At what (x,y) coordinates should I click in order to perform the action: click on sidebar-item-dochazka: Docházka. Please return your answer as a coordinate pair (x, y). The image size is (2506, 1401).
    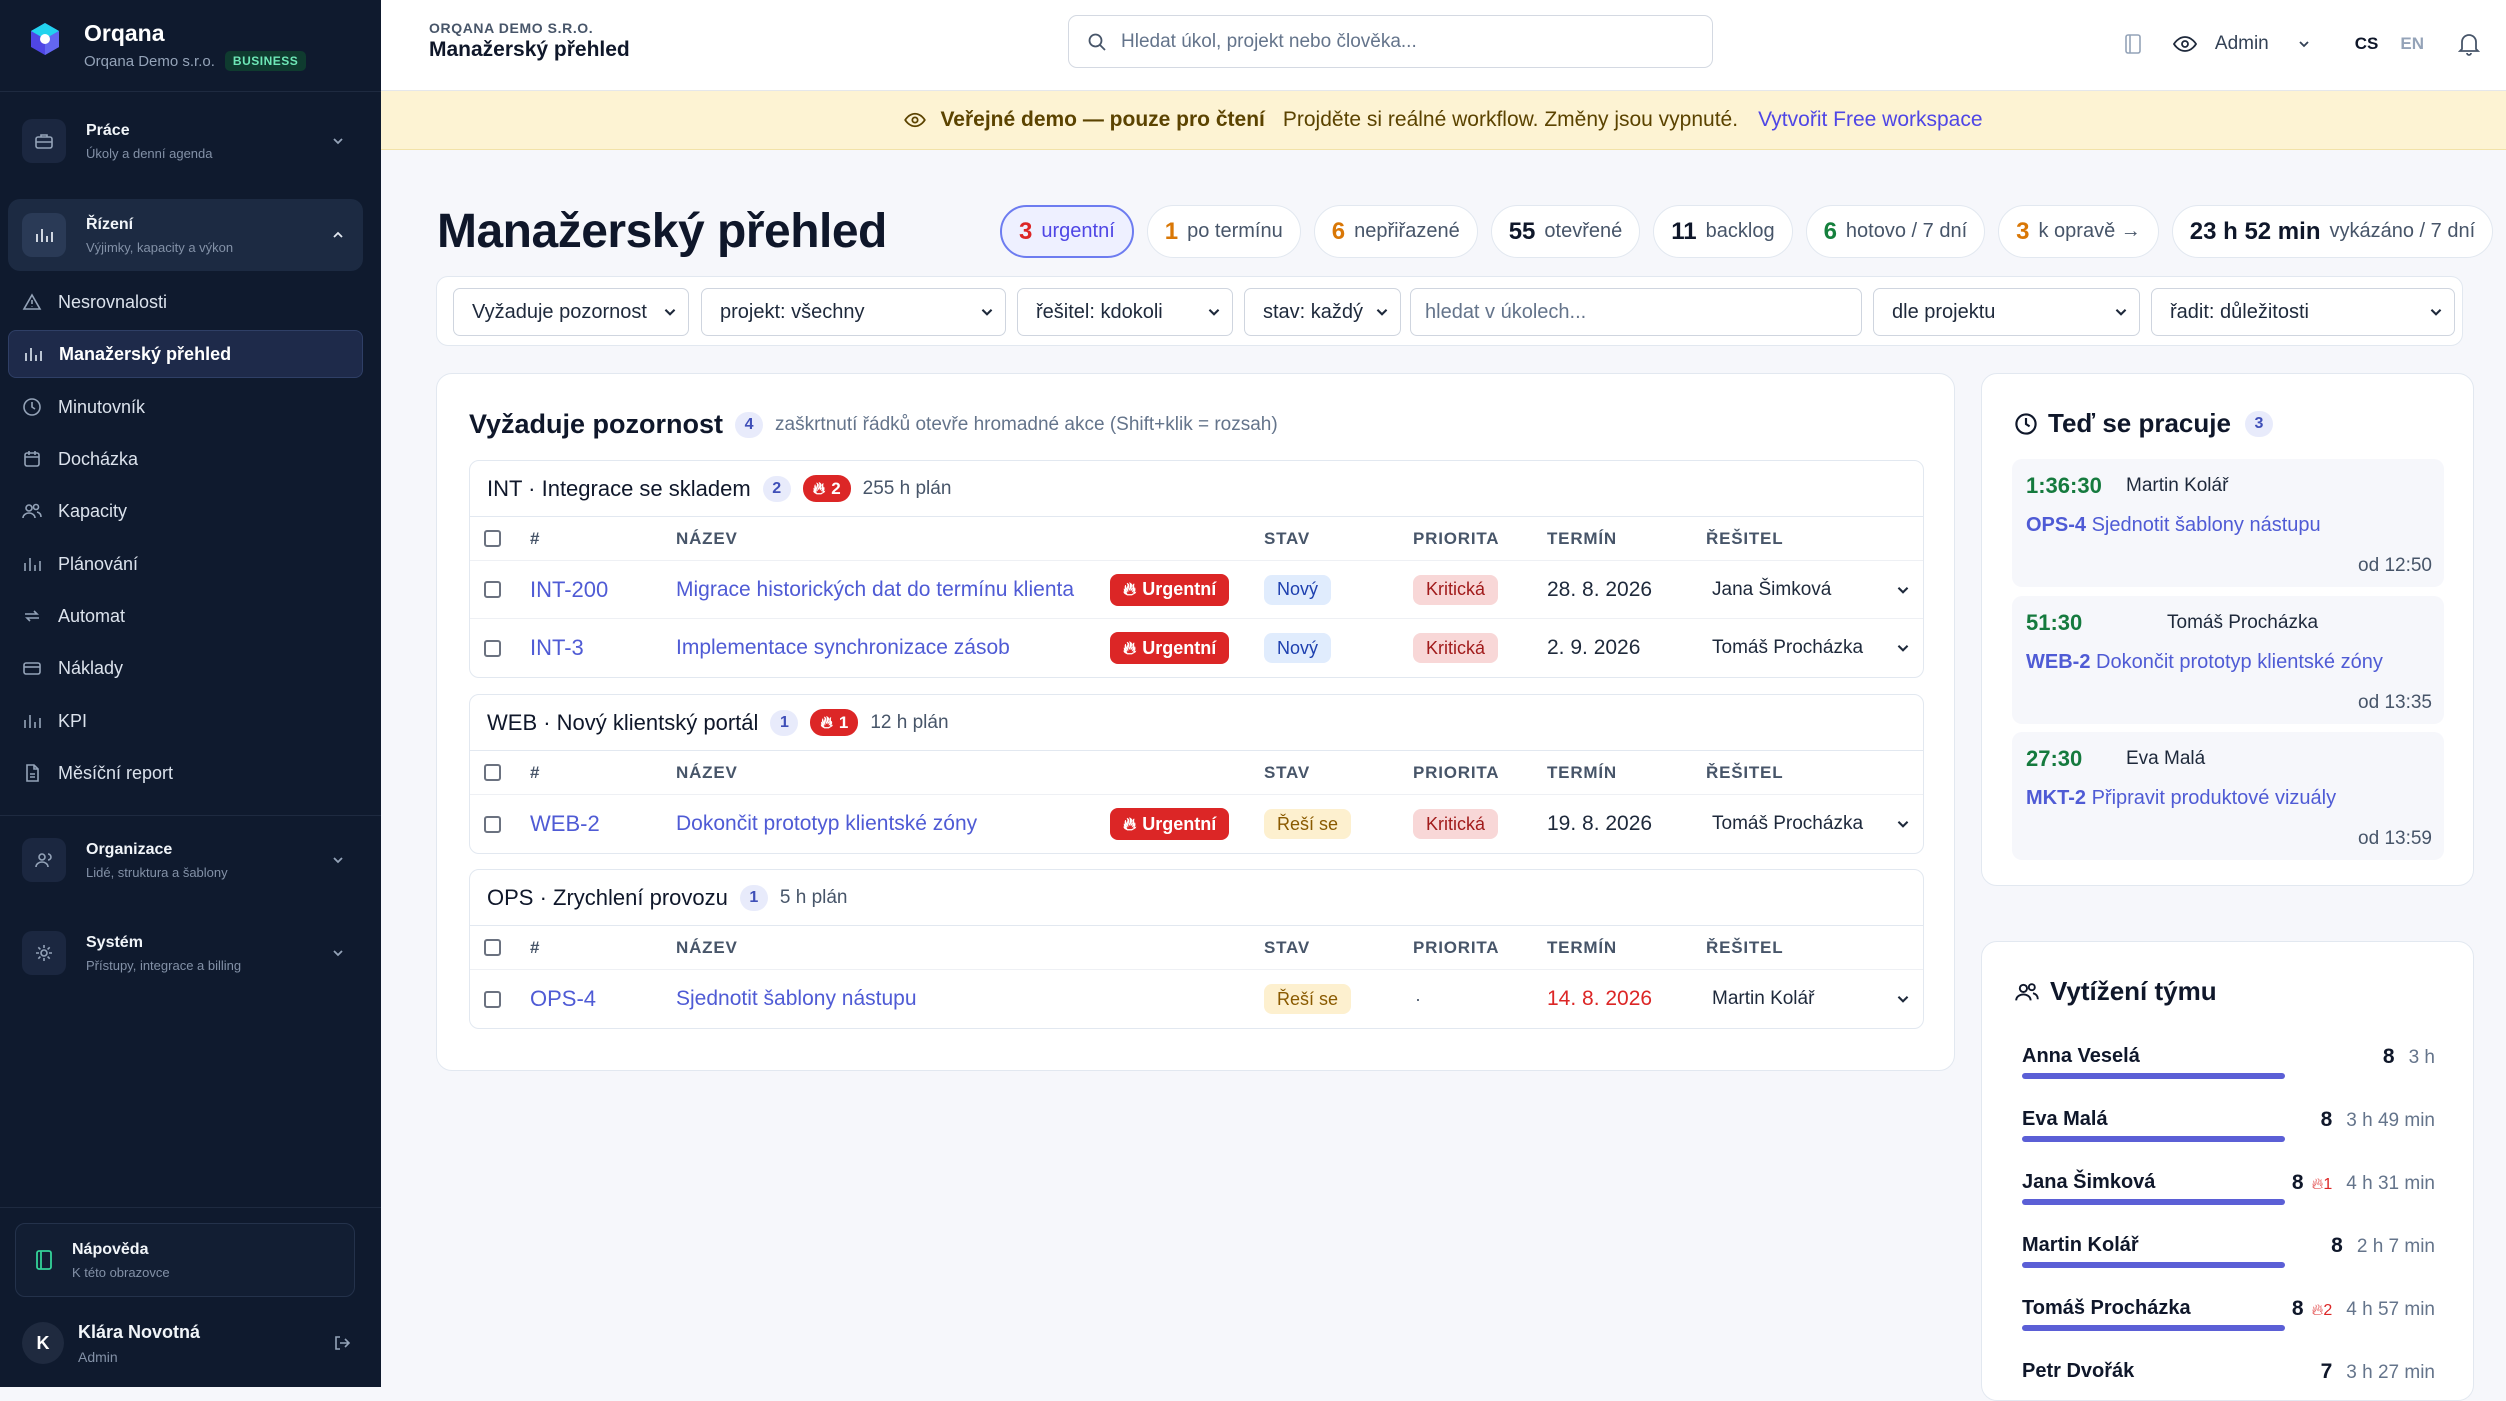
    Looking at the image, I should click on (185, 459).